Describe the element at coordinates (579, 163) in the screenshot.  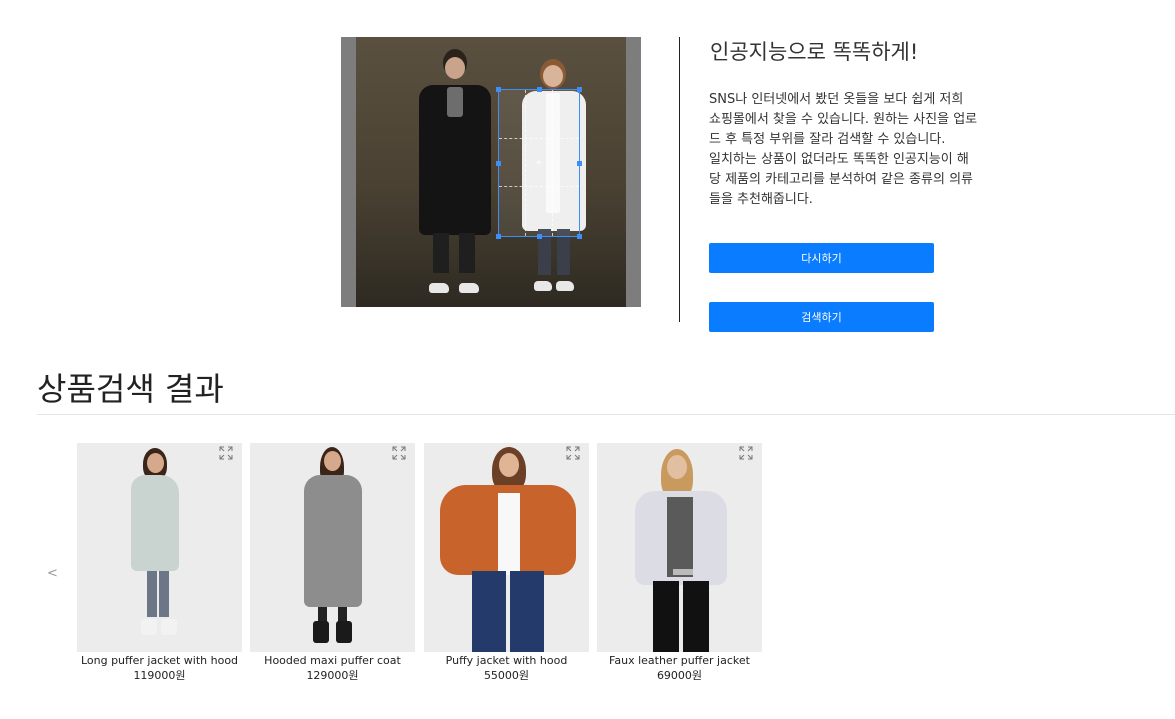
I see `crop-handle-e` at that location.